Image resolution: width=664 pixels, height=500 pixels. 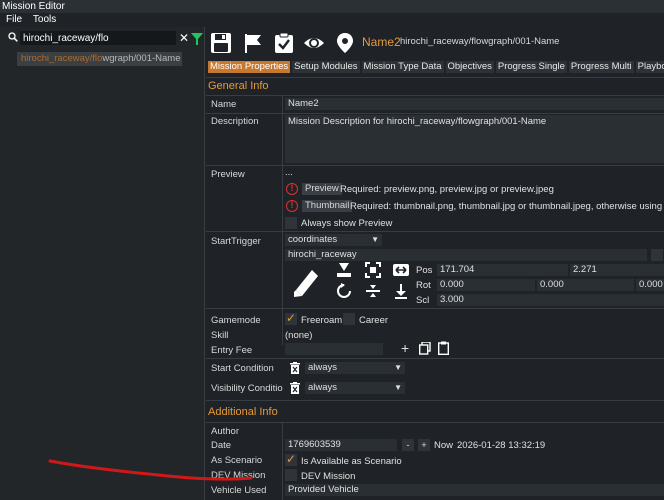 I want to click on freeroam-label: Freeroam, so click(x=322, y=320).